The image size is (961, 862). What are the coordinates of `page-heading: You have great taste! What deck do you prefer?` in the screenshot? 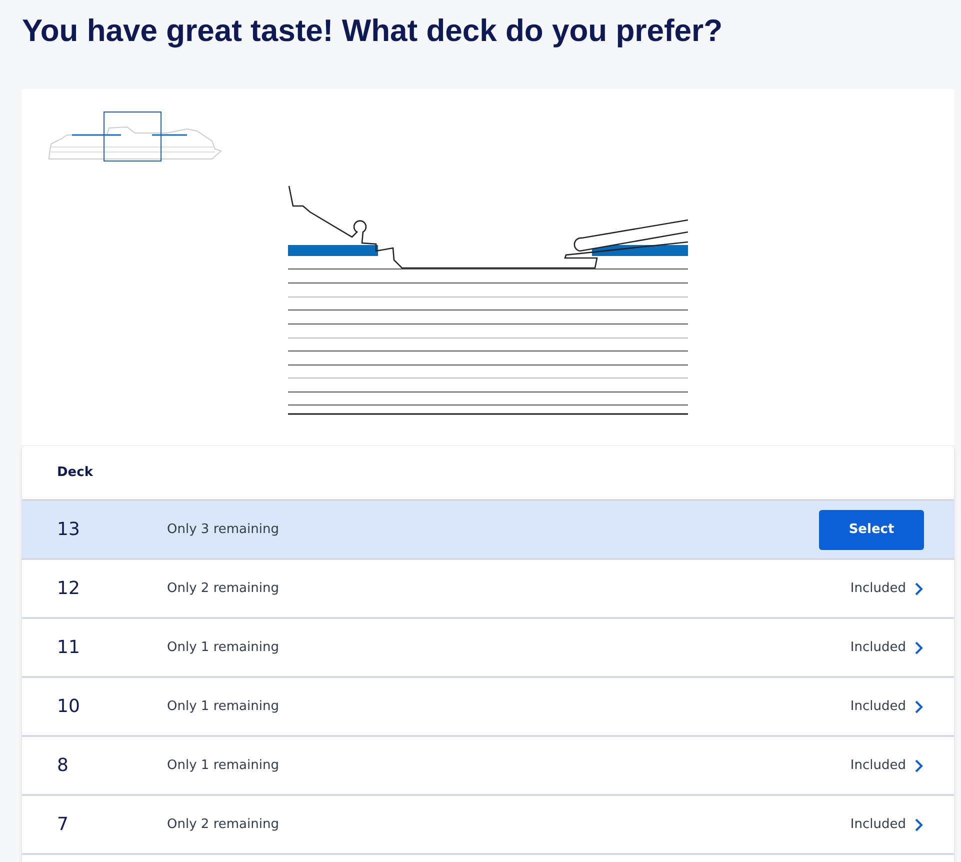 It's located at (373, 31).